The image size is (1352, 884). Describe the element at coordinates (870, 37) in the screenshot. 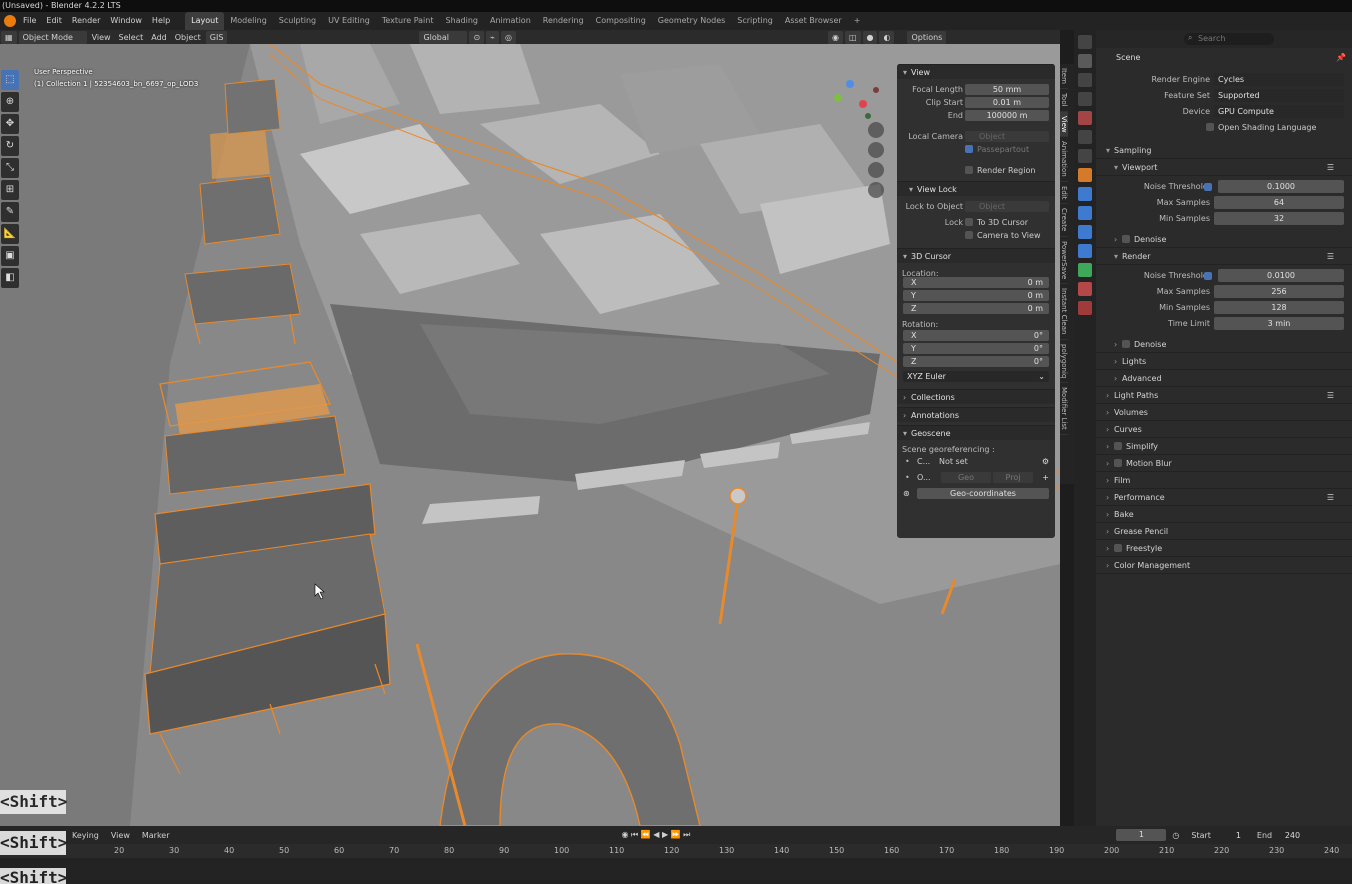

I see `shading-solid-icon: ●` at that location.